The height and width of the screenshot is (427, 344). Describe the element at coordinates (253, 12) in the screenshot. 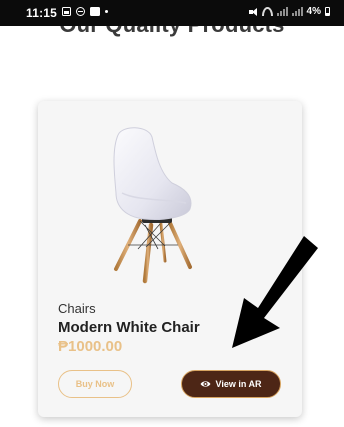

I see `mute-icon` at that location.